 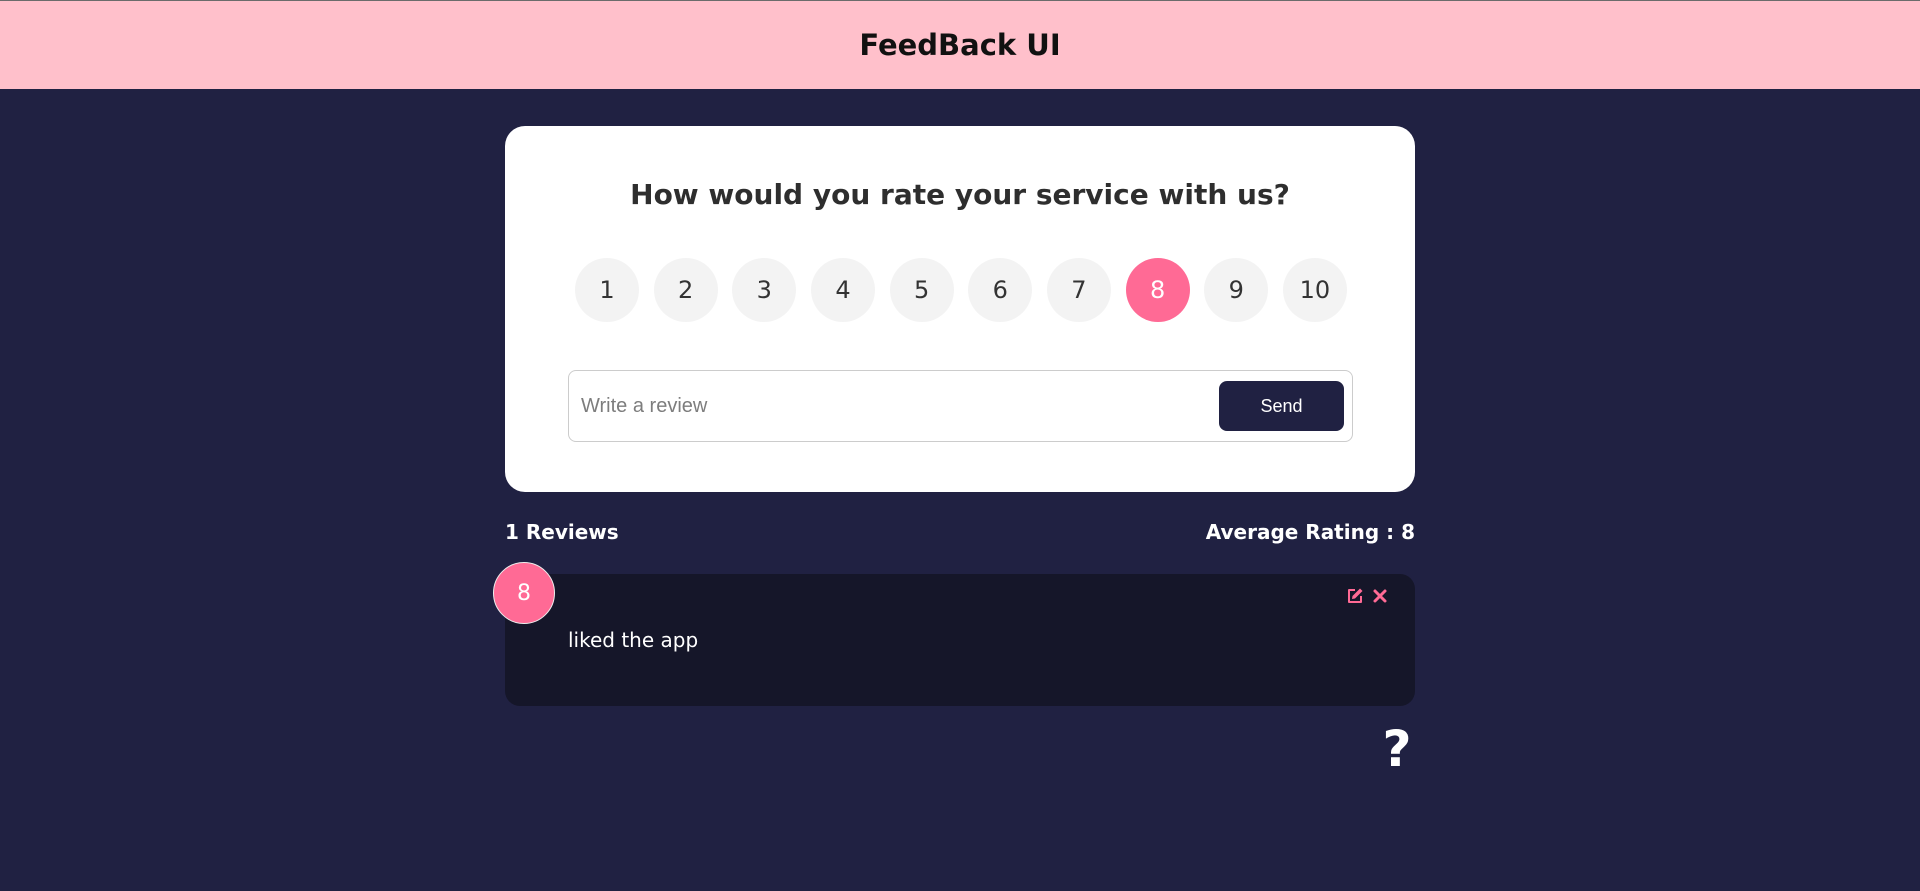 What do you see at coordinates (524, 593) in the screenshot?
I see `review-rating-badge: 8` at bounding box center [524, 593].